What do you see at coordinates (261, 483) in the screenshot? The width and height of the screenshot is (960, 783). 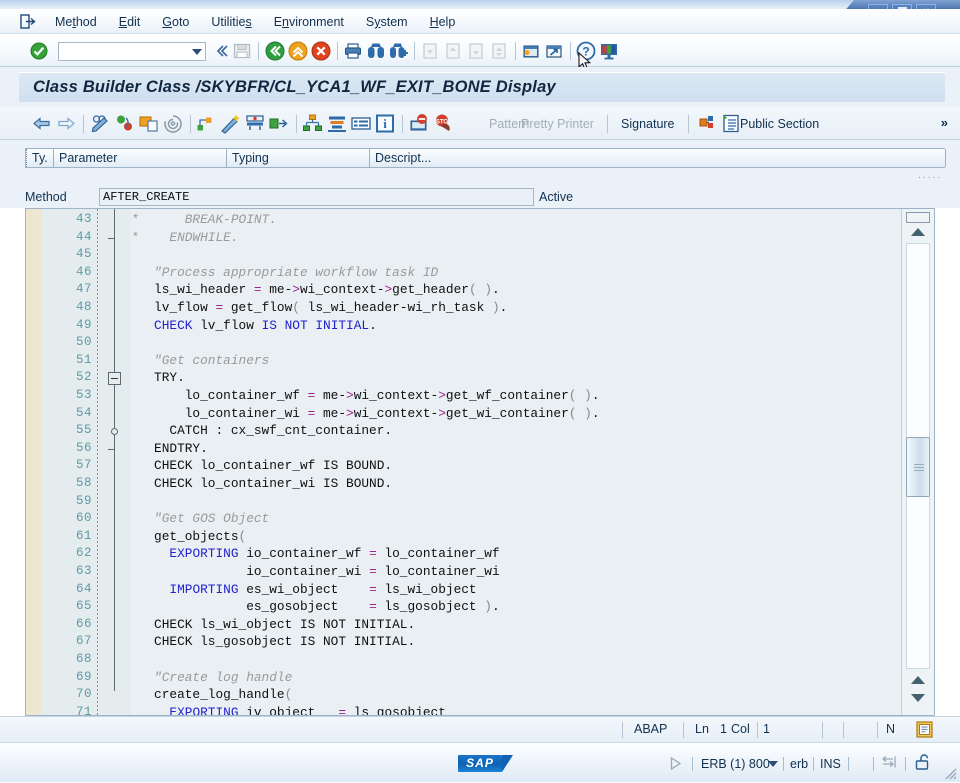 I see `code-line: CHECK lo_container_wi IS BOUND.` at bounding box center [261, 483].